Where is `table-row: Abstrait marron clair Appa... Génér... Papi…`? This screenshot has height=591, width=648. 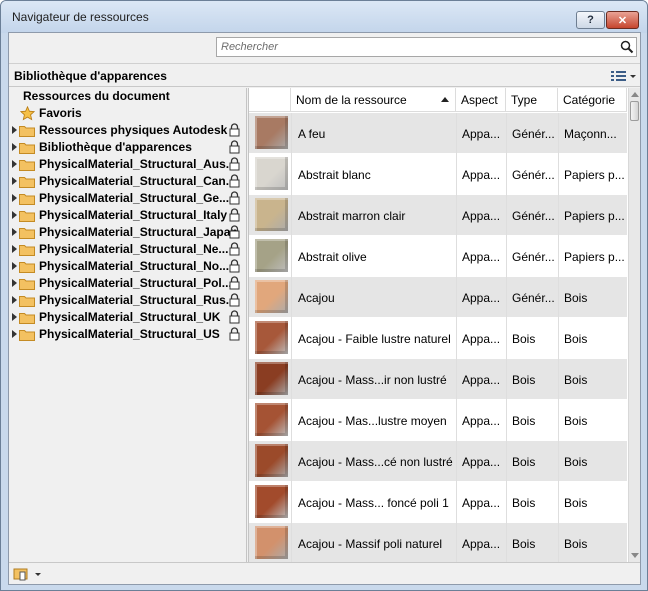
table-row: Abstrait marron clair Appa... Génér... Papi… is located at coordinates (438, 215).